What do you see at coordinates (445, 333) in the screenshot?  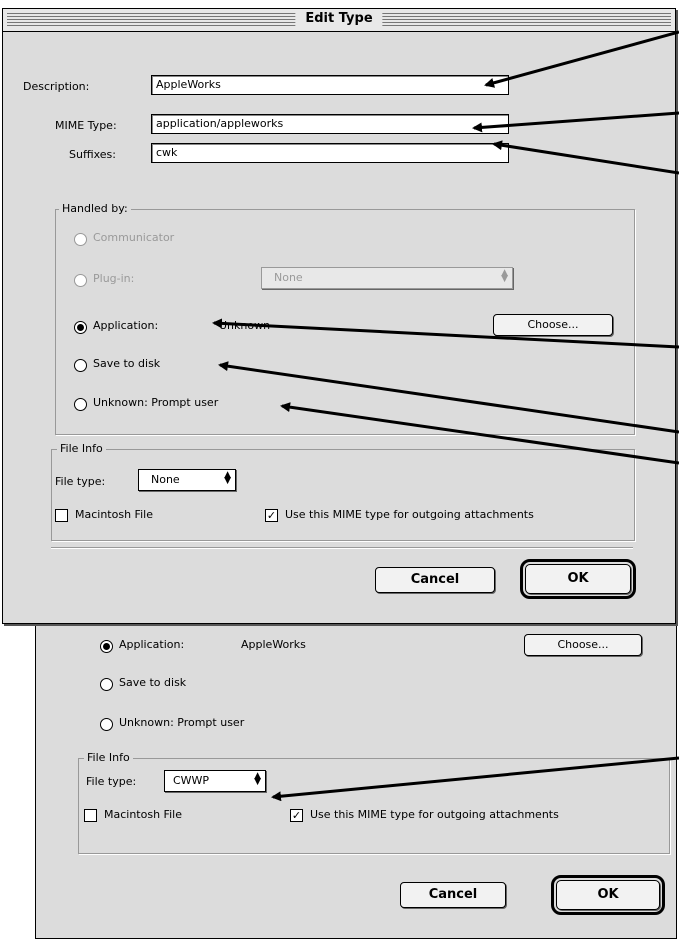 I see `callout-arrow-application` at bounding box center [445, 333].